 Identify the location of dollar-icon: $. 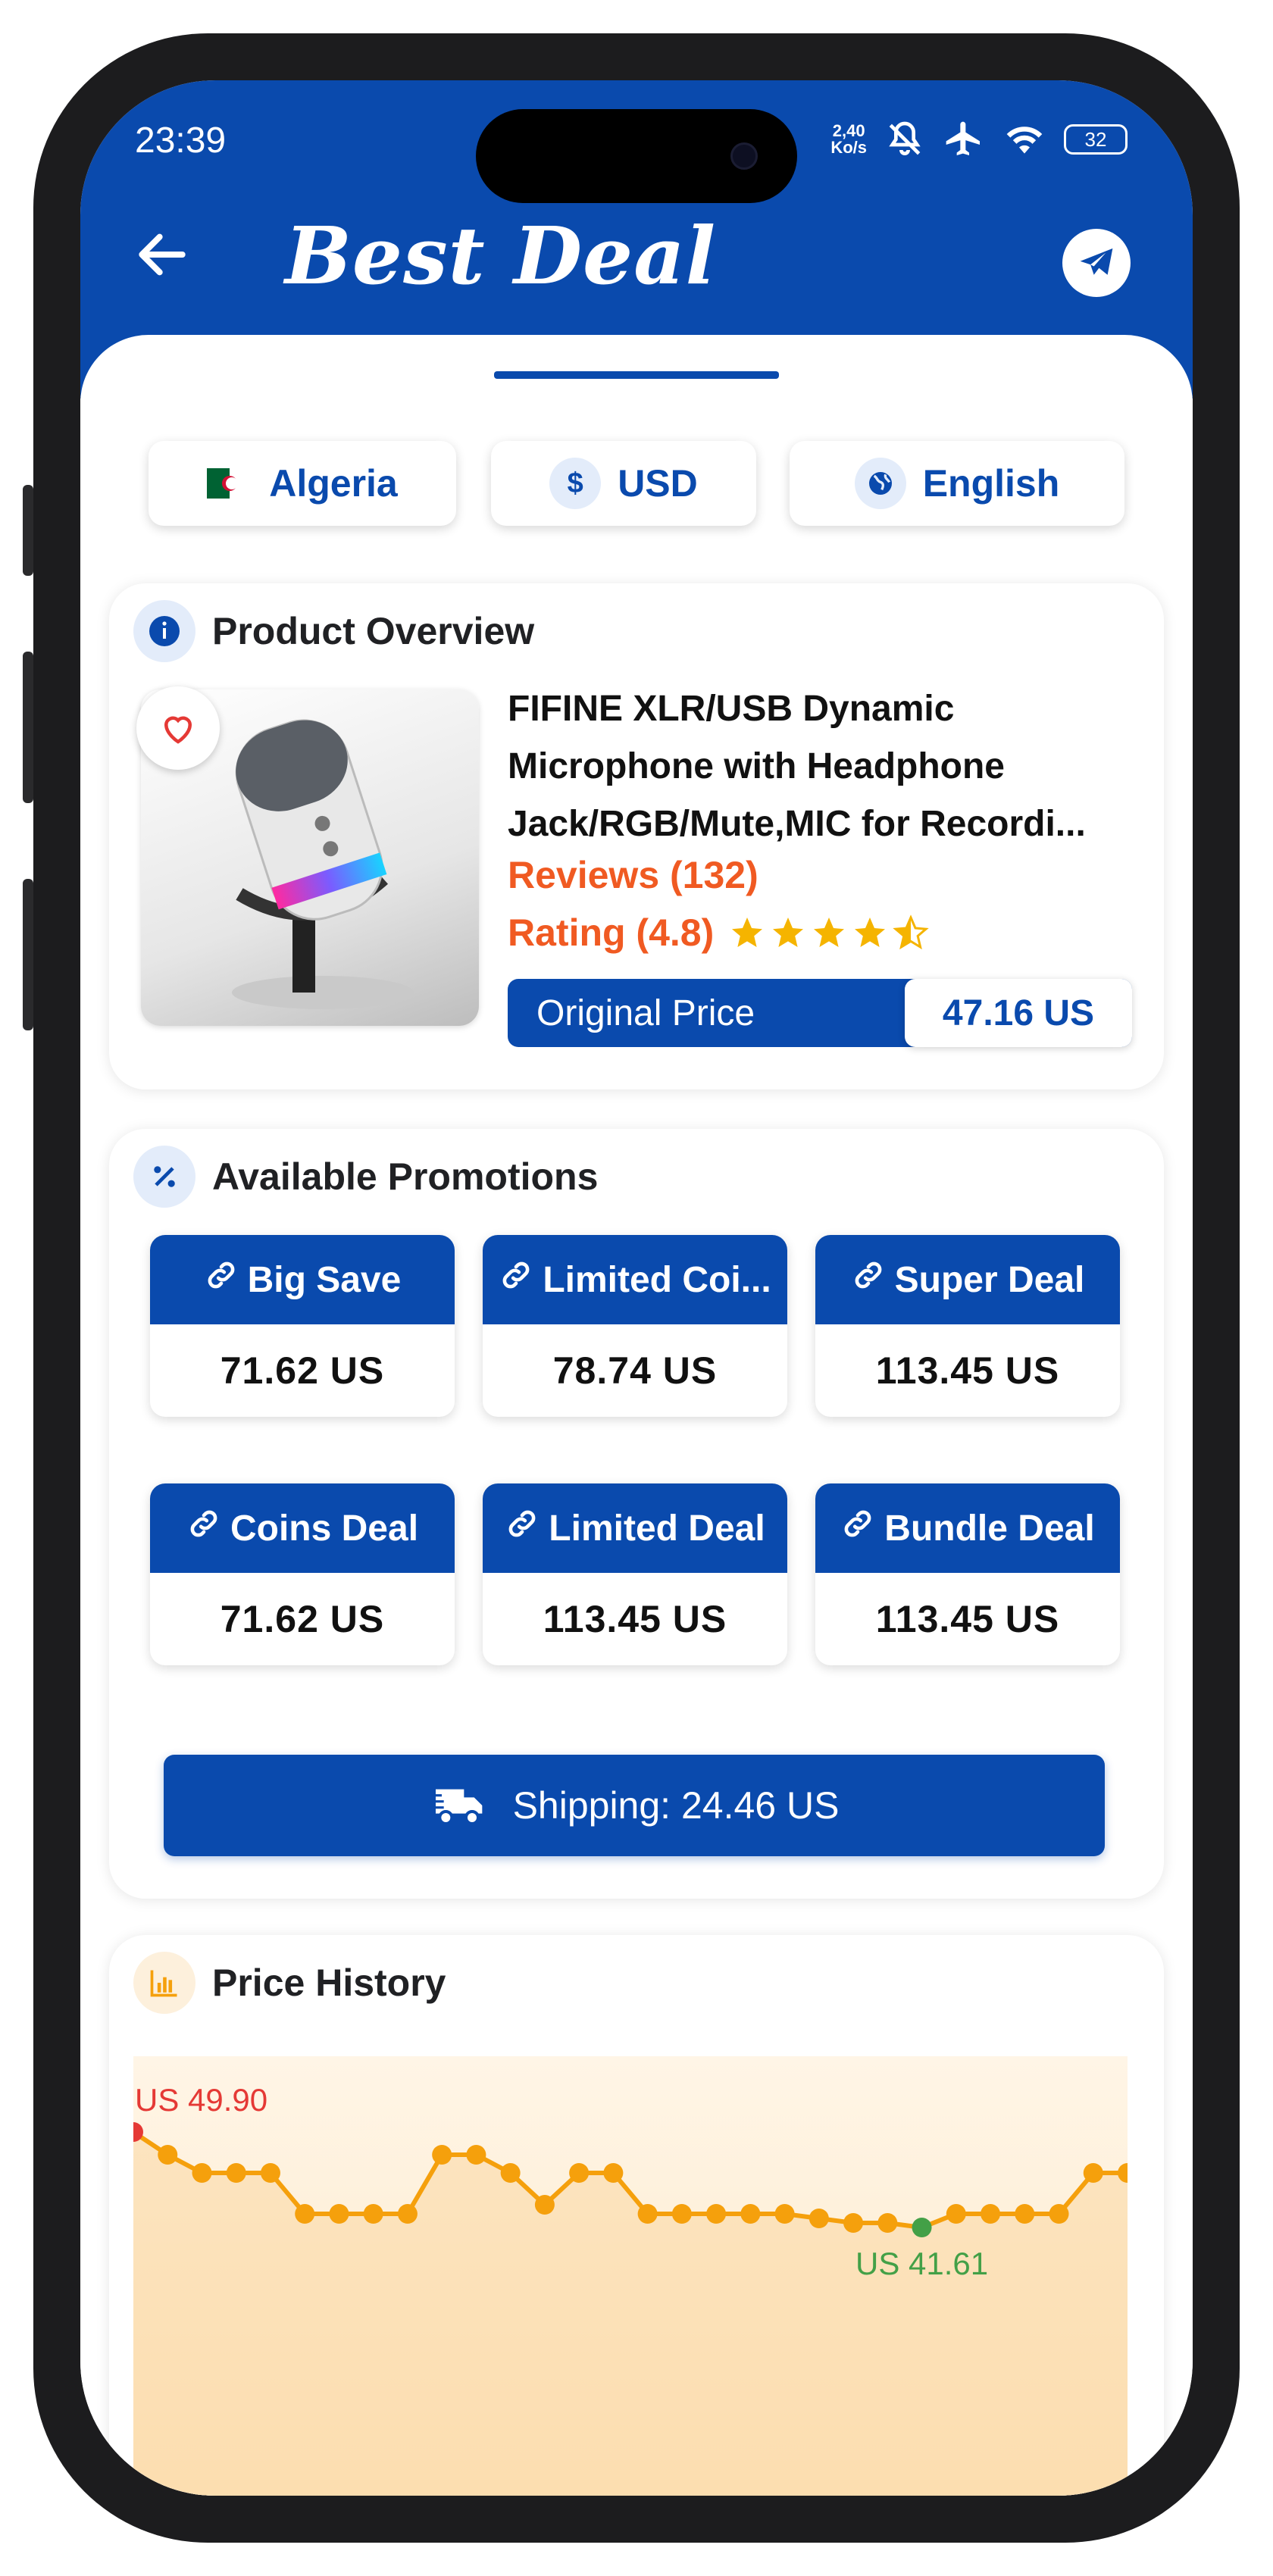
(575, 484).